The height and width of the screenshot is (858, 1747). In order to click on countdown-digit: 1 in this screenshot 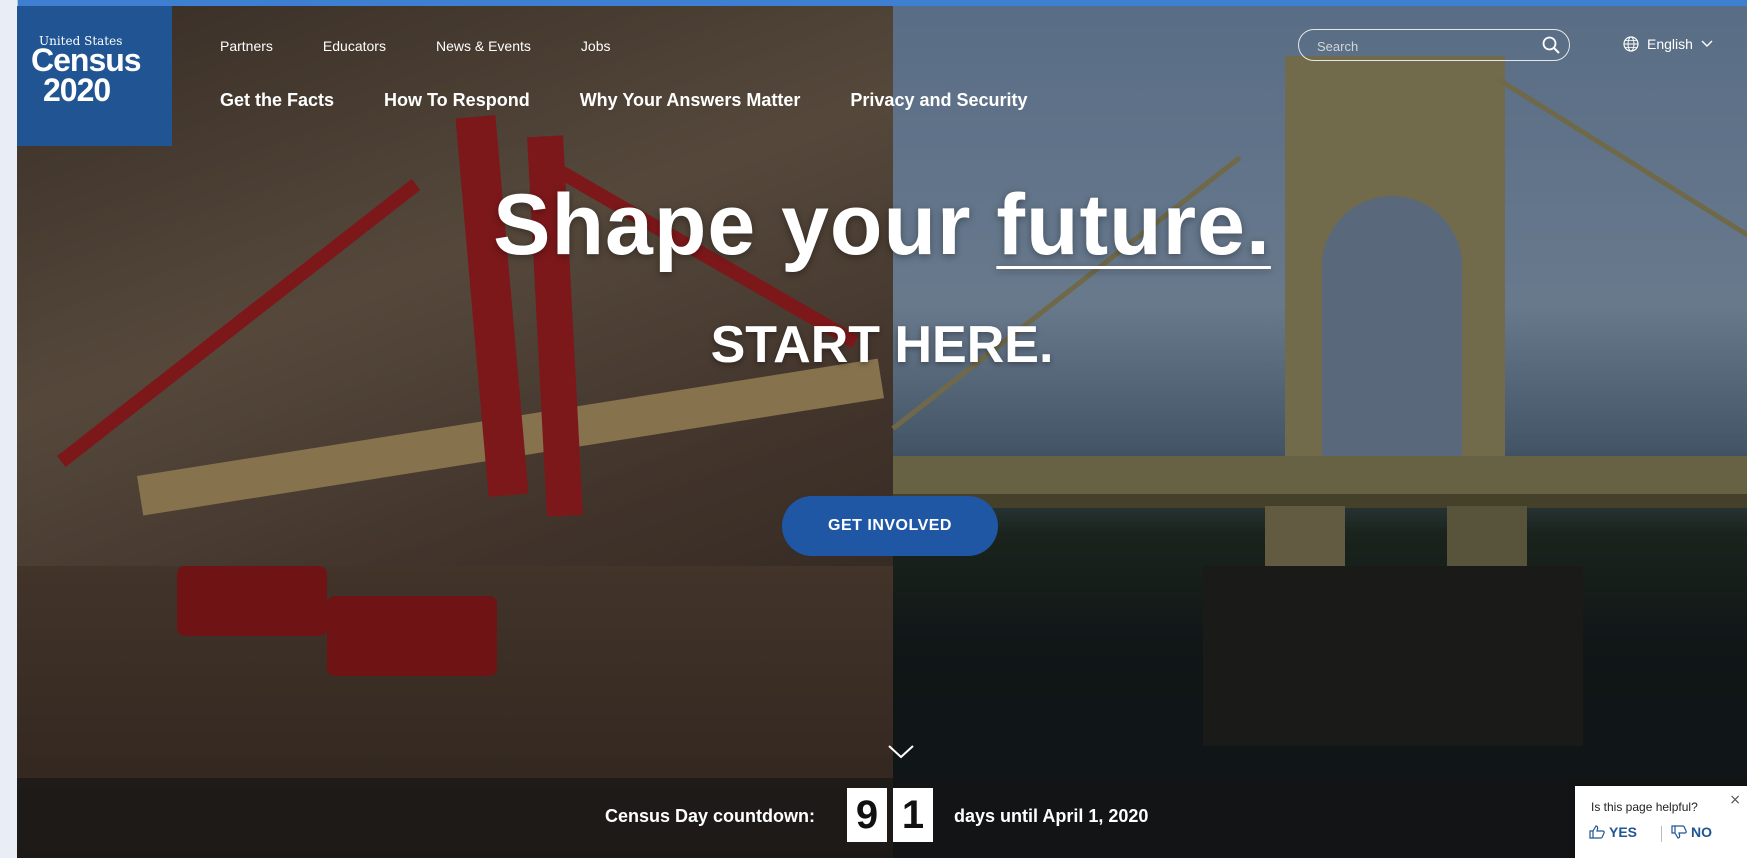, I will do `click(913, 815)`.